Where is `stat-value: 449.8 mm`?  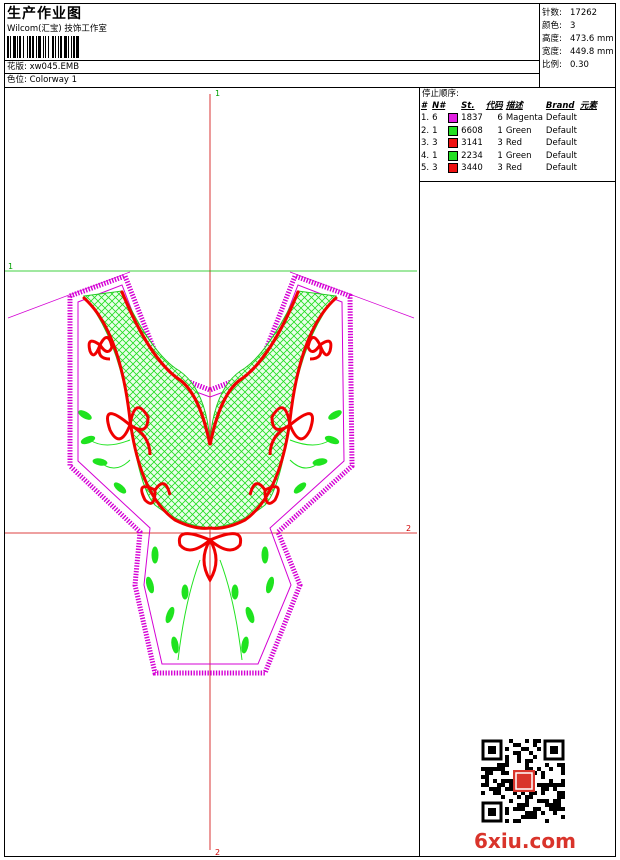
stat-value: 449.8 mm is located at coordinates (592, 52).